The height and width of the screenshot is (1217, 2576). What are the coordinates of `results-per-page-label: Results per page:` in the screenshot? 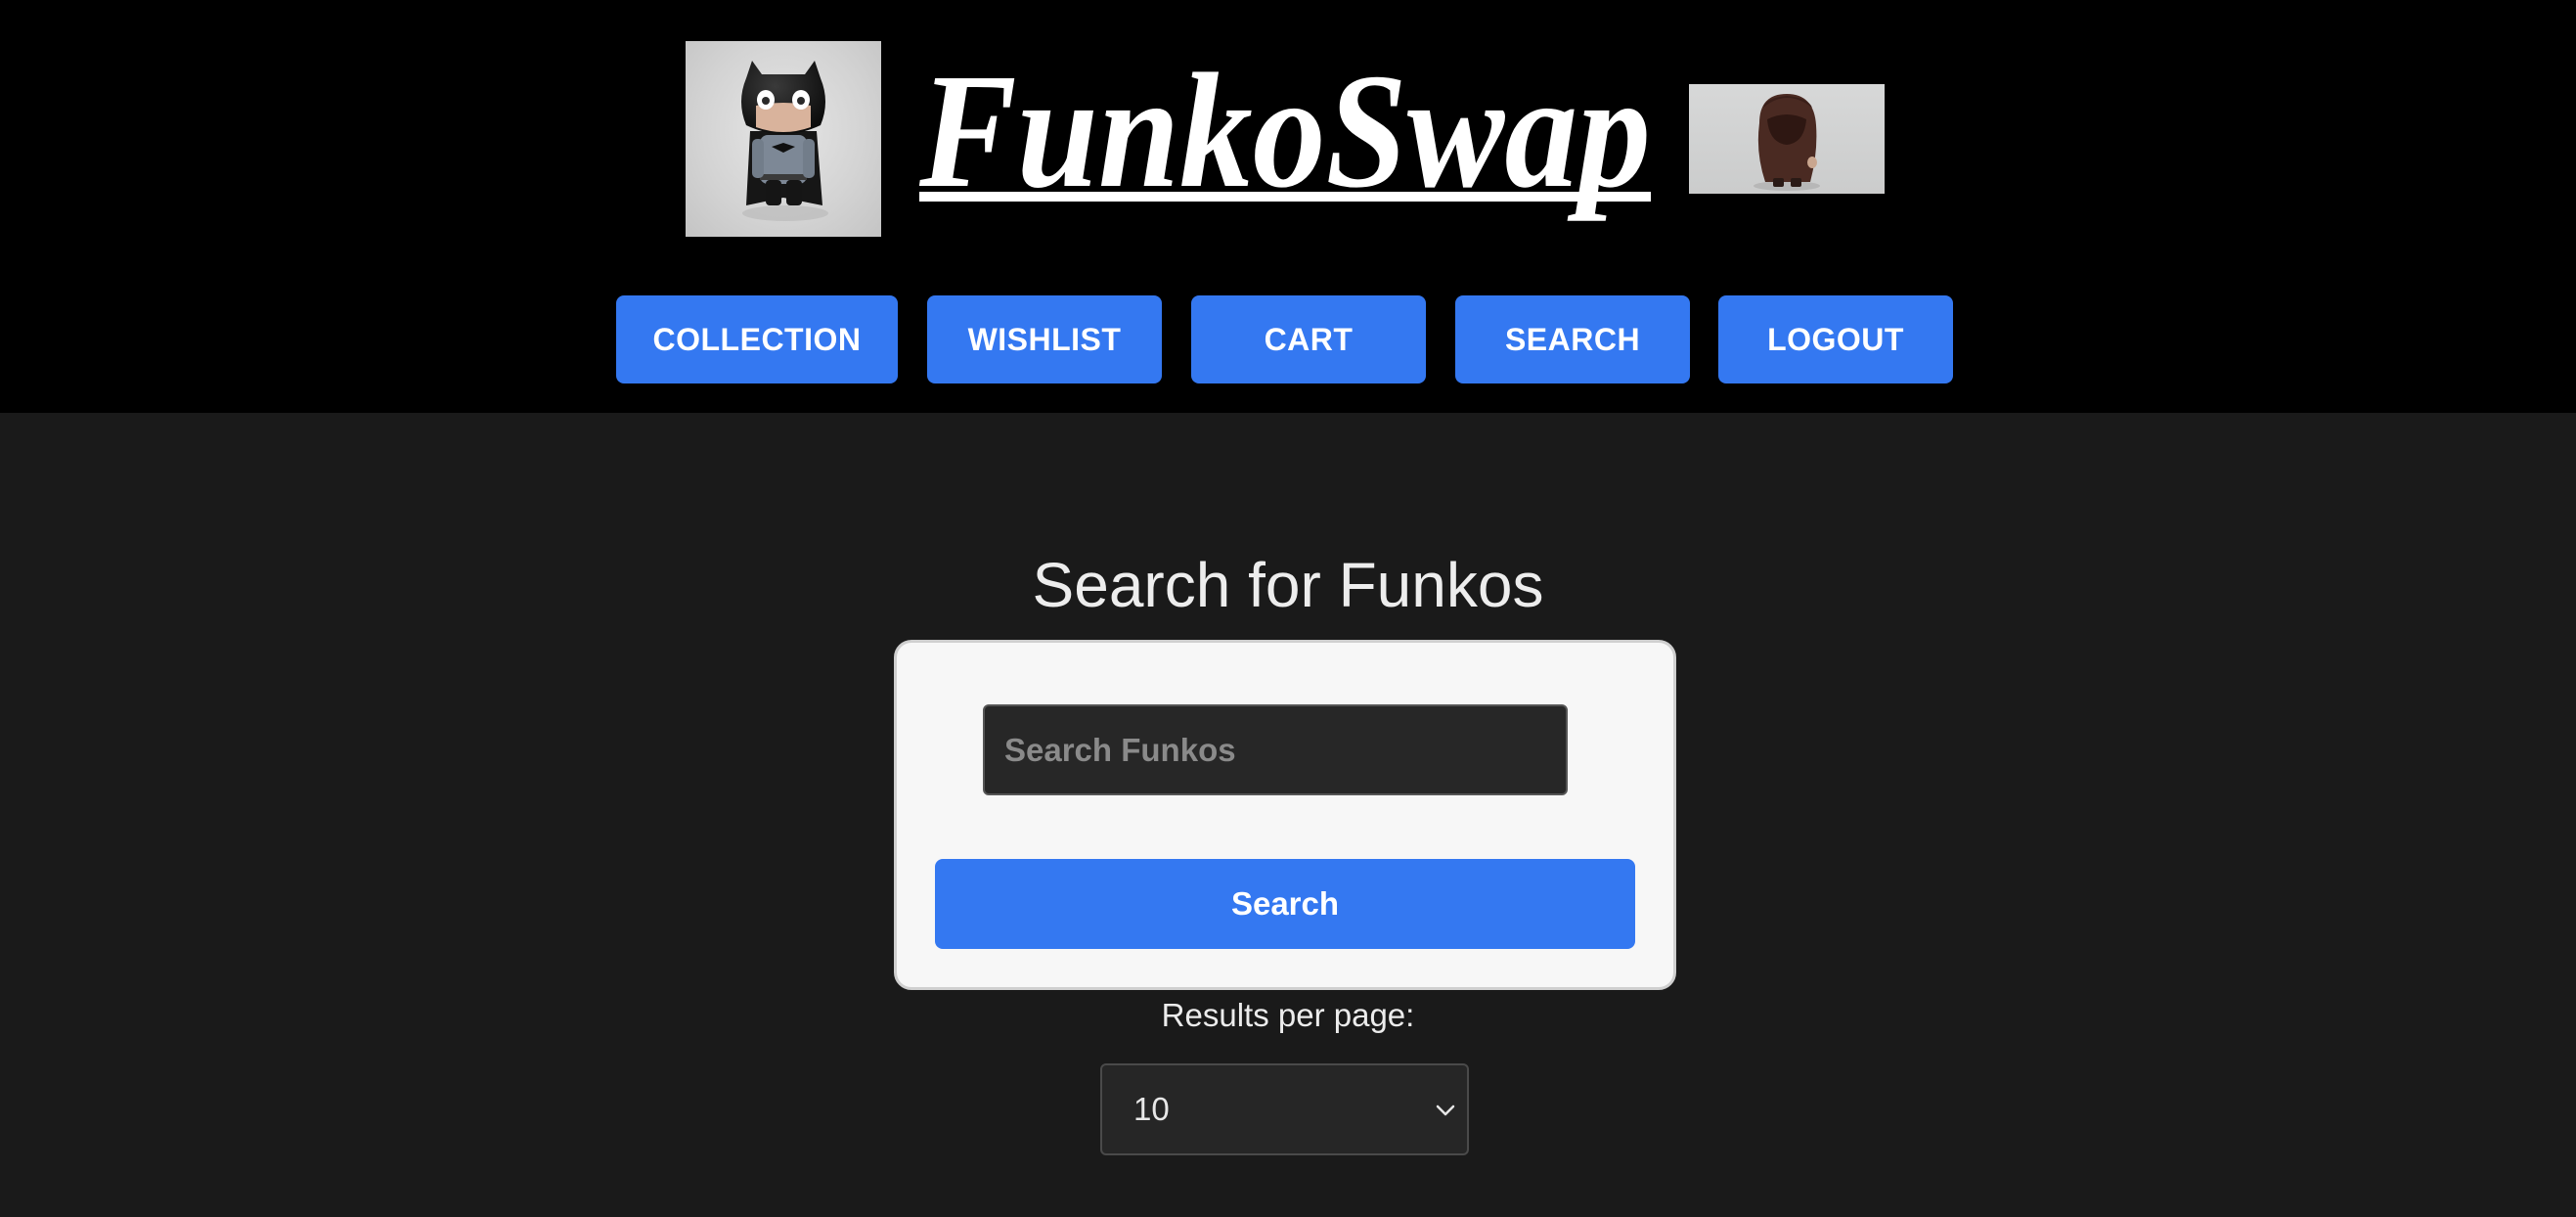 It's located at (1288, 1015).